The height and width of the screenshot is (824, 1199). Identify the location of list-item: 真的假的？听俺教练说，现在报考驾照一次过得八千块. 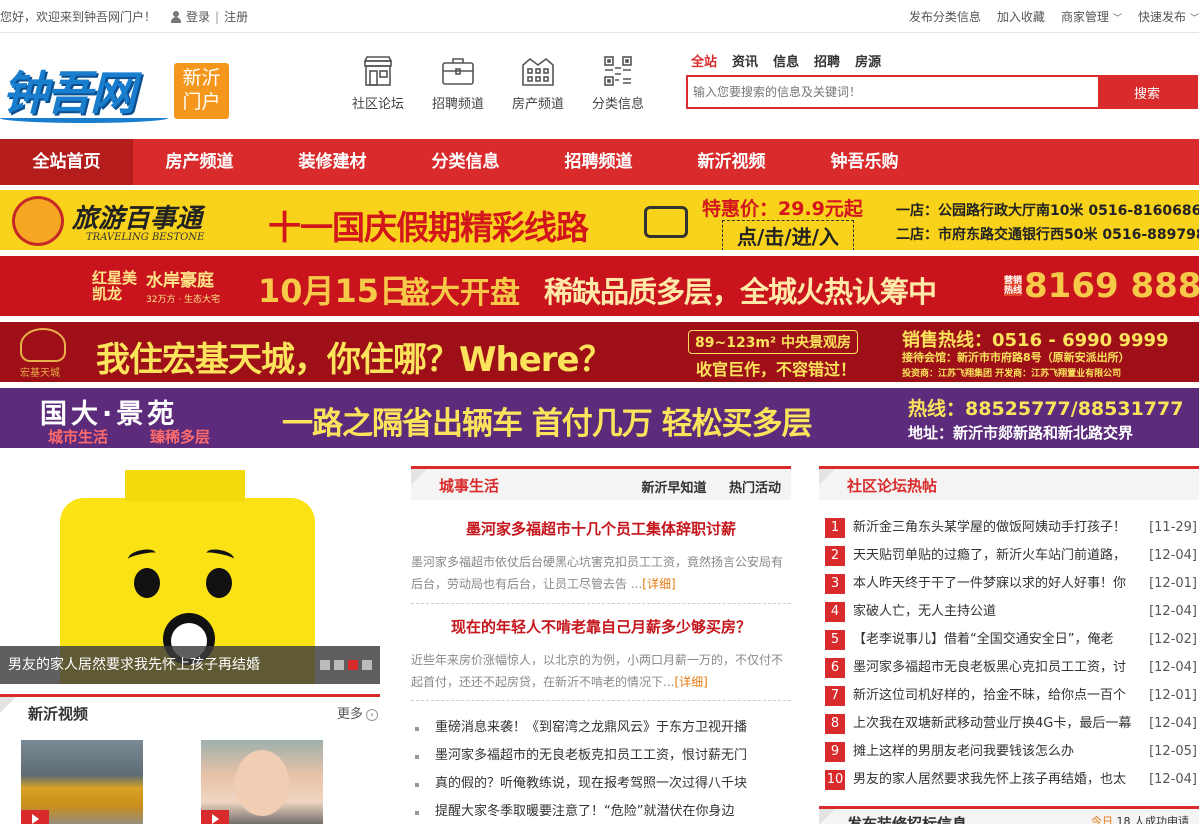
(601, 784).